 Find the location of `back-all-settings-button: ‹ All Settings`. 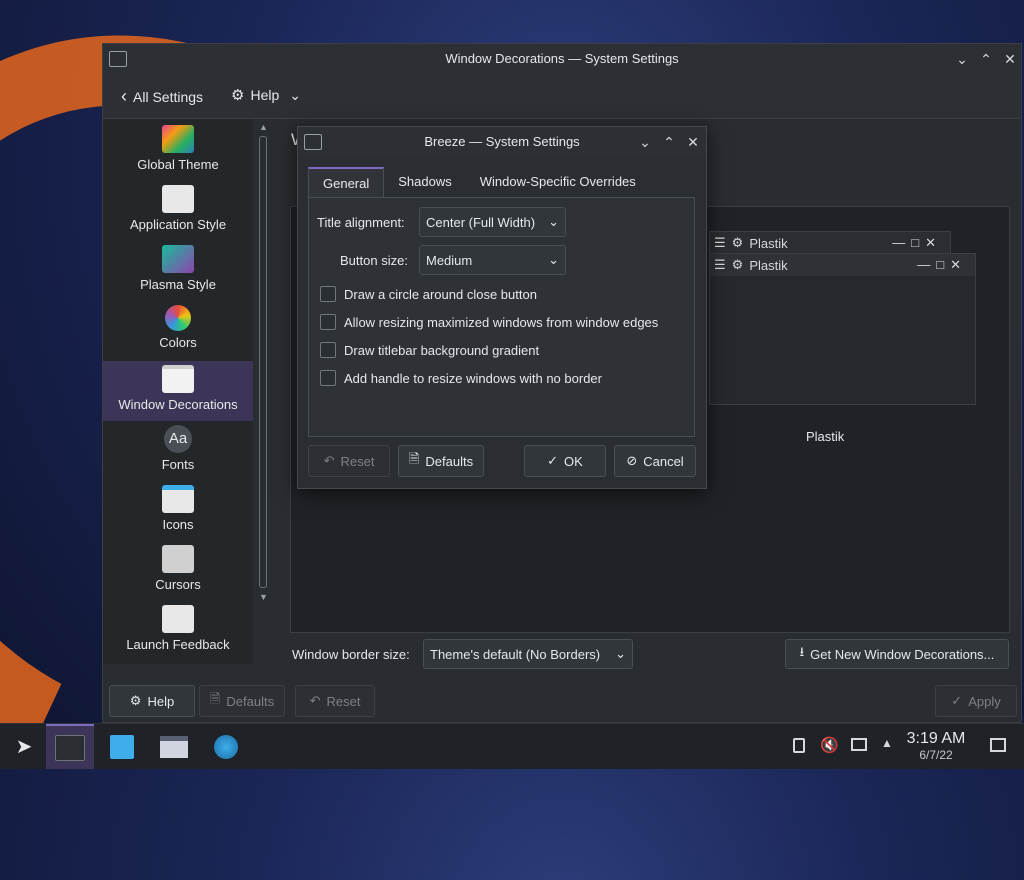

back-all-settings-button: ‹ All Settings is located at coordinates (162, 96).